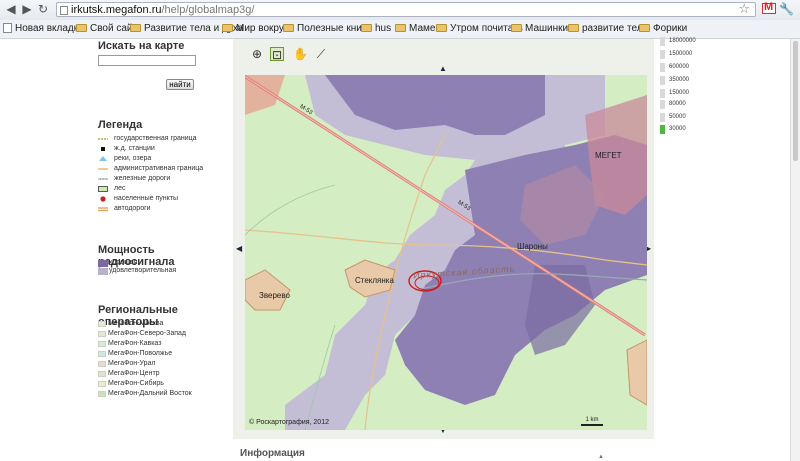  Describe the element at coordinates (677, 129) in the screenshot. I see `bandwidth-label: 30000` at that location.